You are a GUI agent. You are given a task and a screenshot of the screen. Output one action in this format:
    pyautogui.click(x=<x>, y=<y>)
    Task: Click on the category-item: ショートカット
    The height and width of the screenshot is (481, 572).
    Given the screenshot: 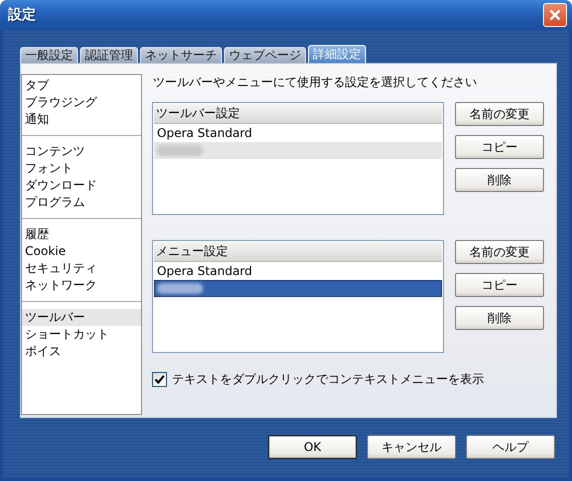 What is the action you would take?
    pyautogui.click(x=81, y=334)
    